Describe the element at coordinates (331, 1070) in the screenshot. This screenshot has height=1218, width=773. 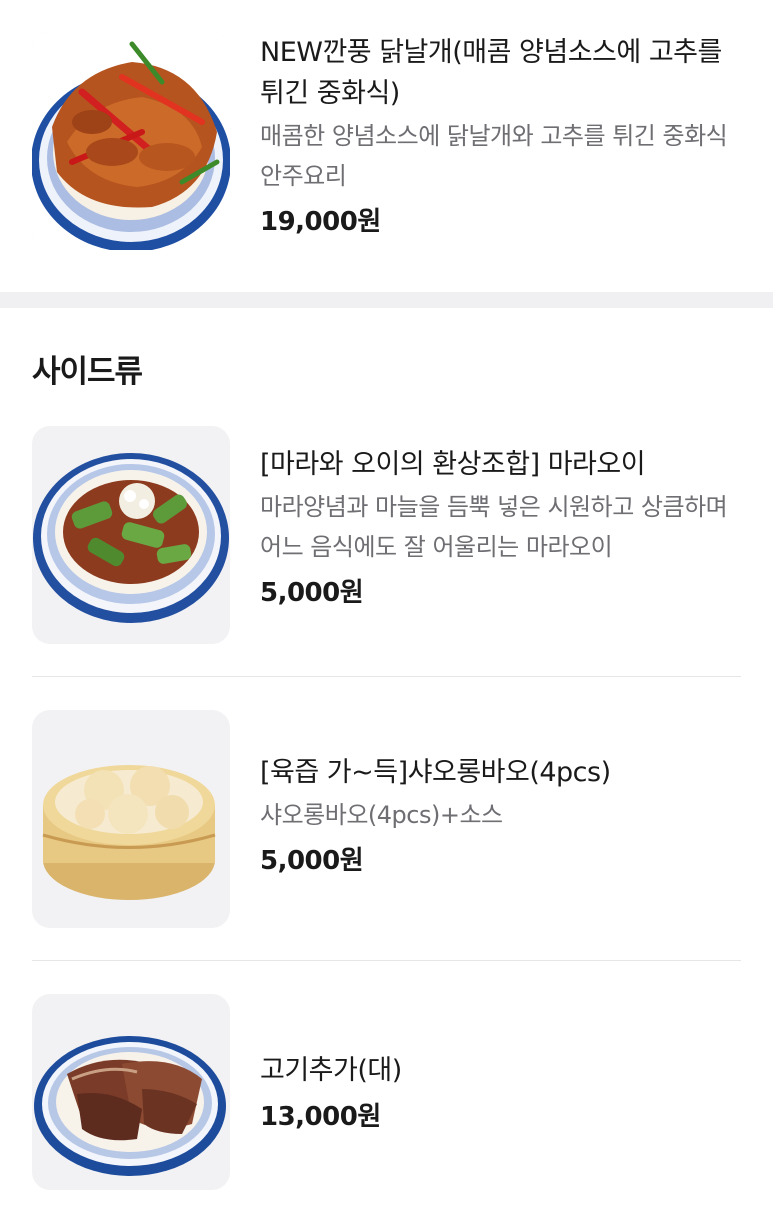
I see `menu-item-name: 고기추가(대)` at that location.